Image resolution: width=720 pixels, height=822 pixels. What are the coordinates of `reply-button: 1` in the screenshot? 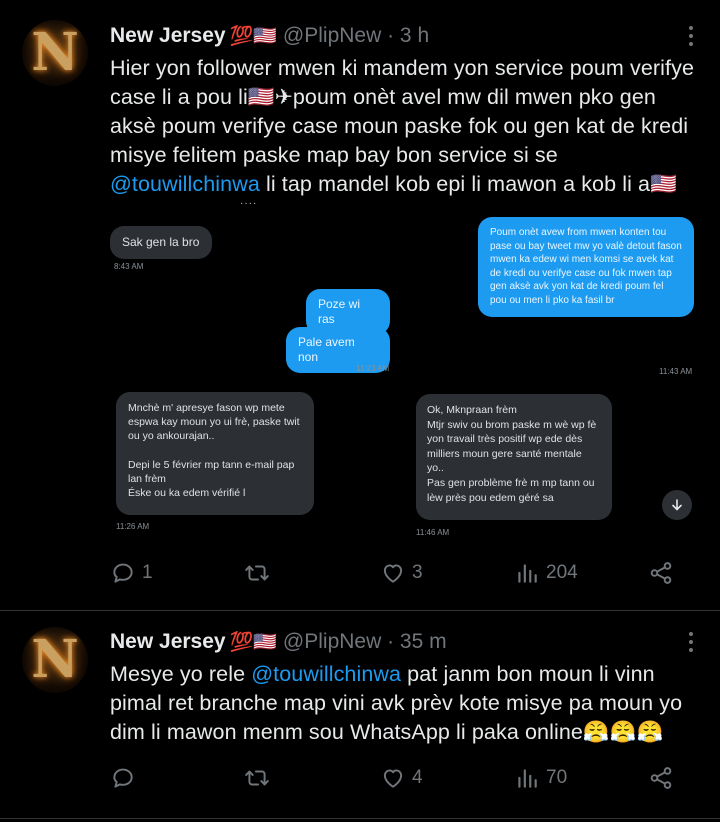 It's located at (131, 573).